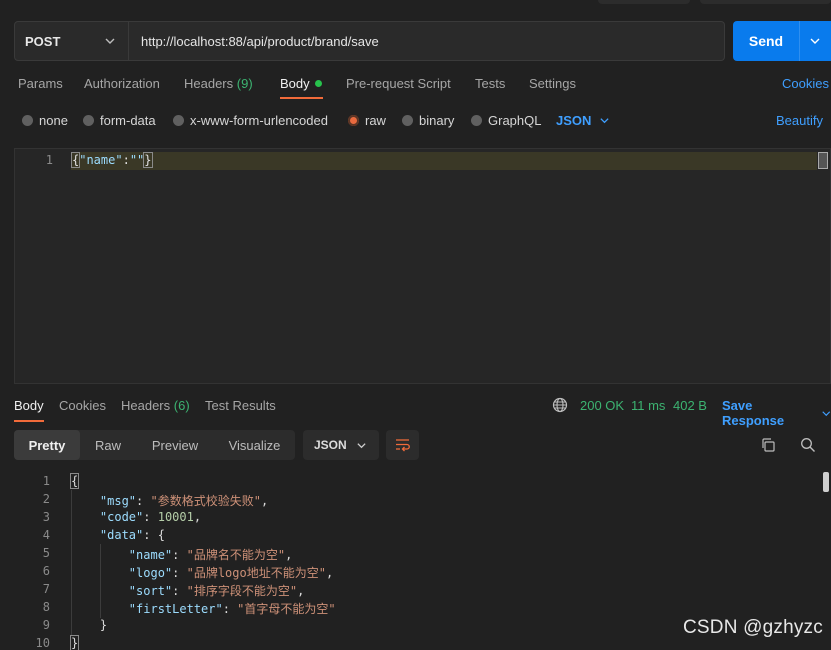 The image size is (831, 650). I want to click on line-number: 5, so click(46, 553).